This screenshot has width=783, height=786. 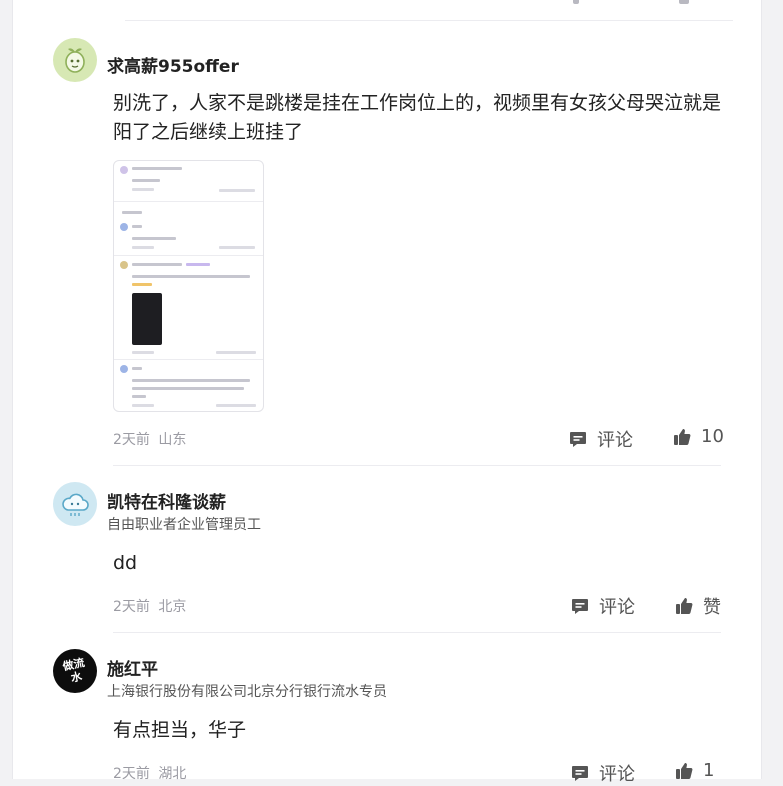 I want to click on like-button: 10, so click(x=698, y=436).